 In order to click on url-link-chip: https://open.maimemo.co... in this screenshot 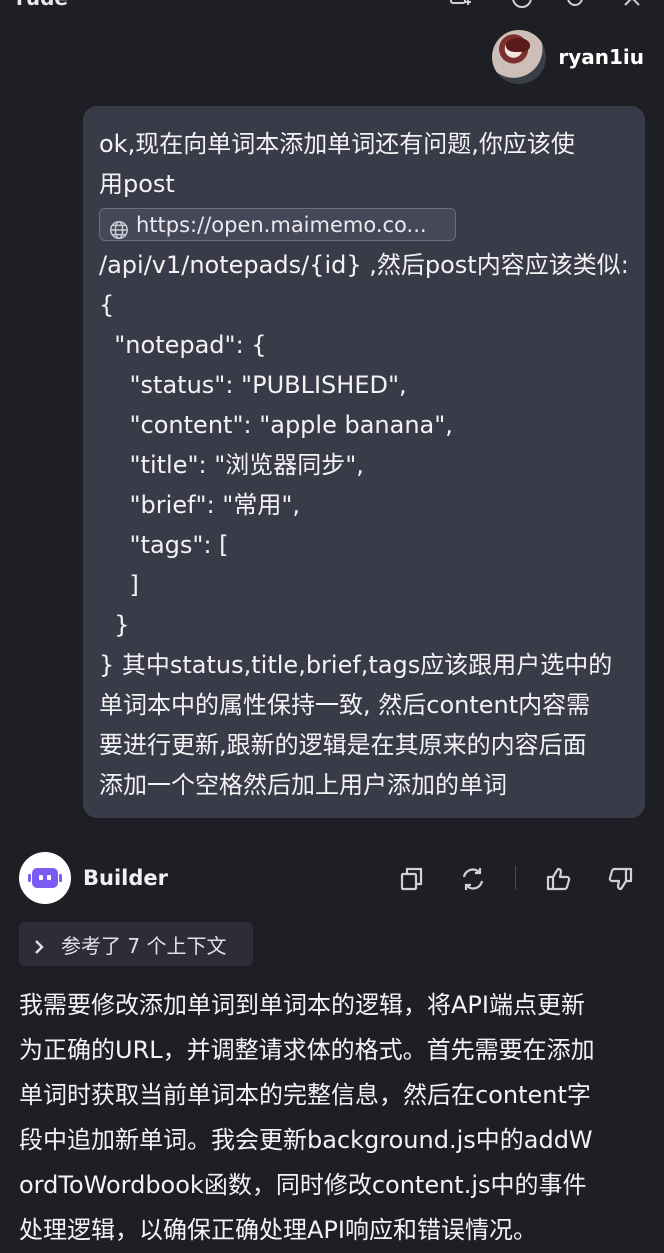, I will do `click(277, 224)`.